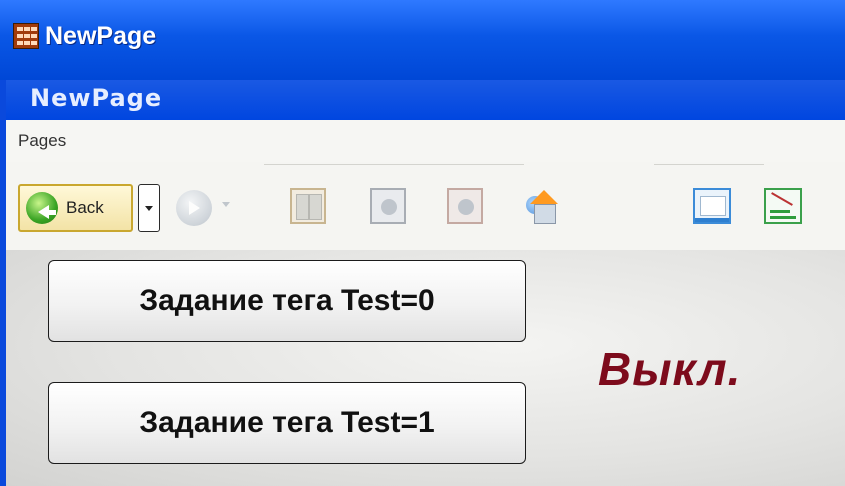 The width and height of the screenshot is (845, 486). What do you see at coordinates (26, 36) in the screenshot?
I see `app-icon` at bounding box center [26, 36].